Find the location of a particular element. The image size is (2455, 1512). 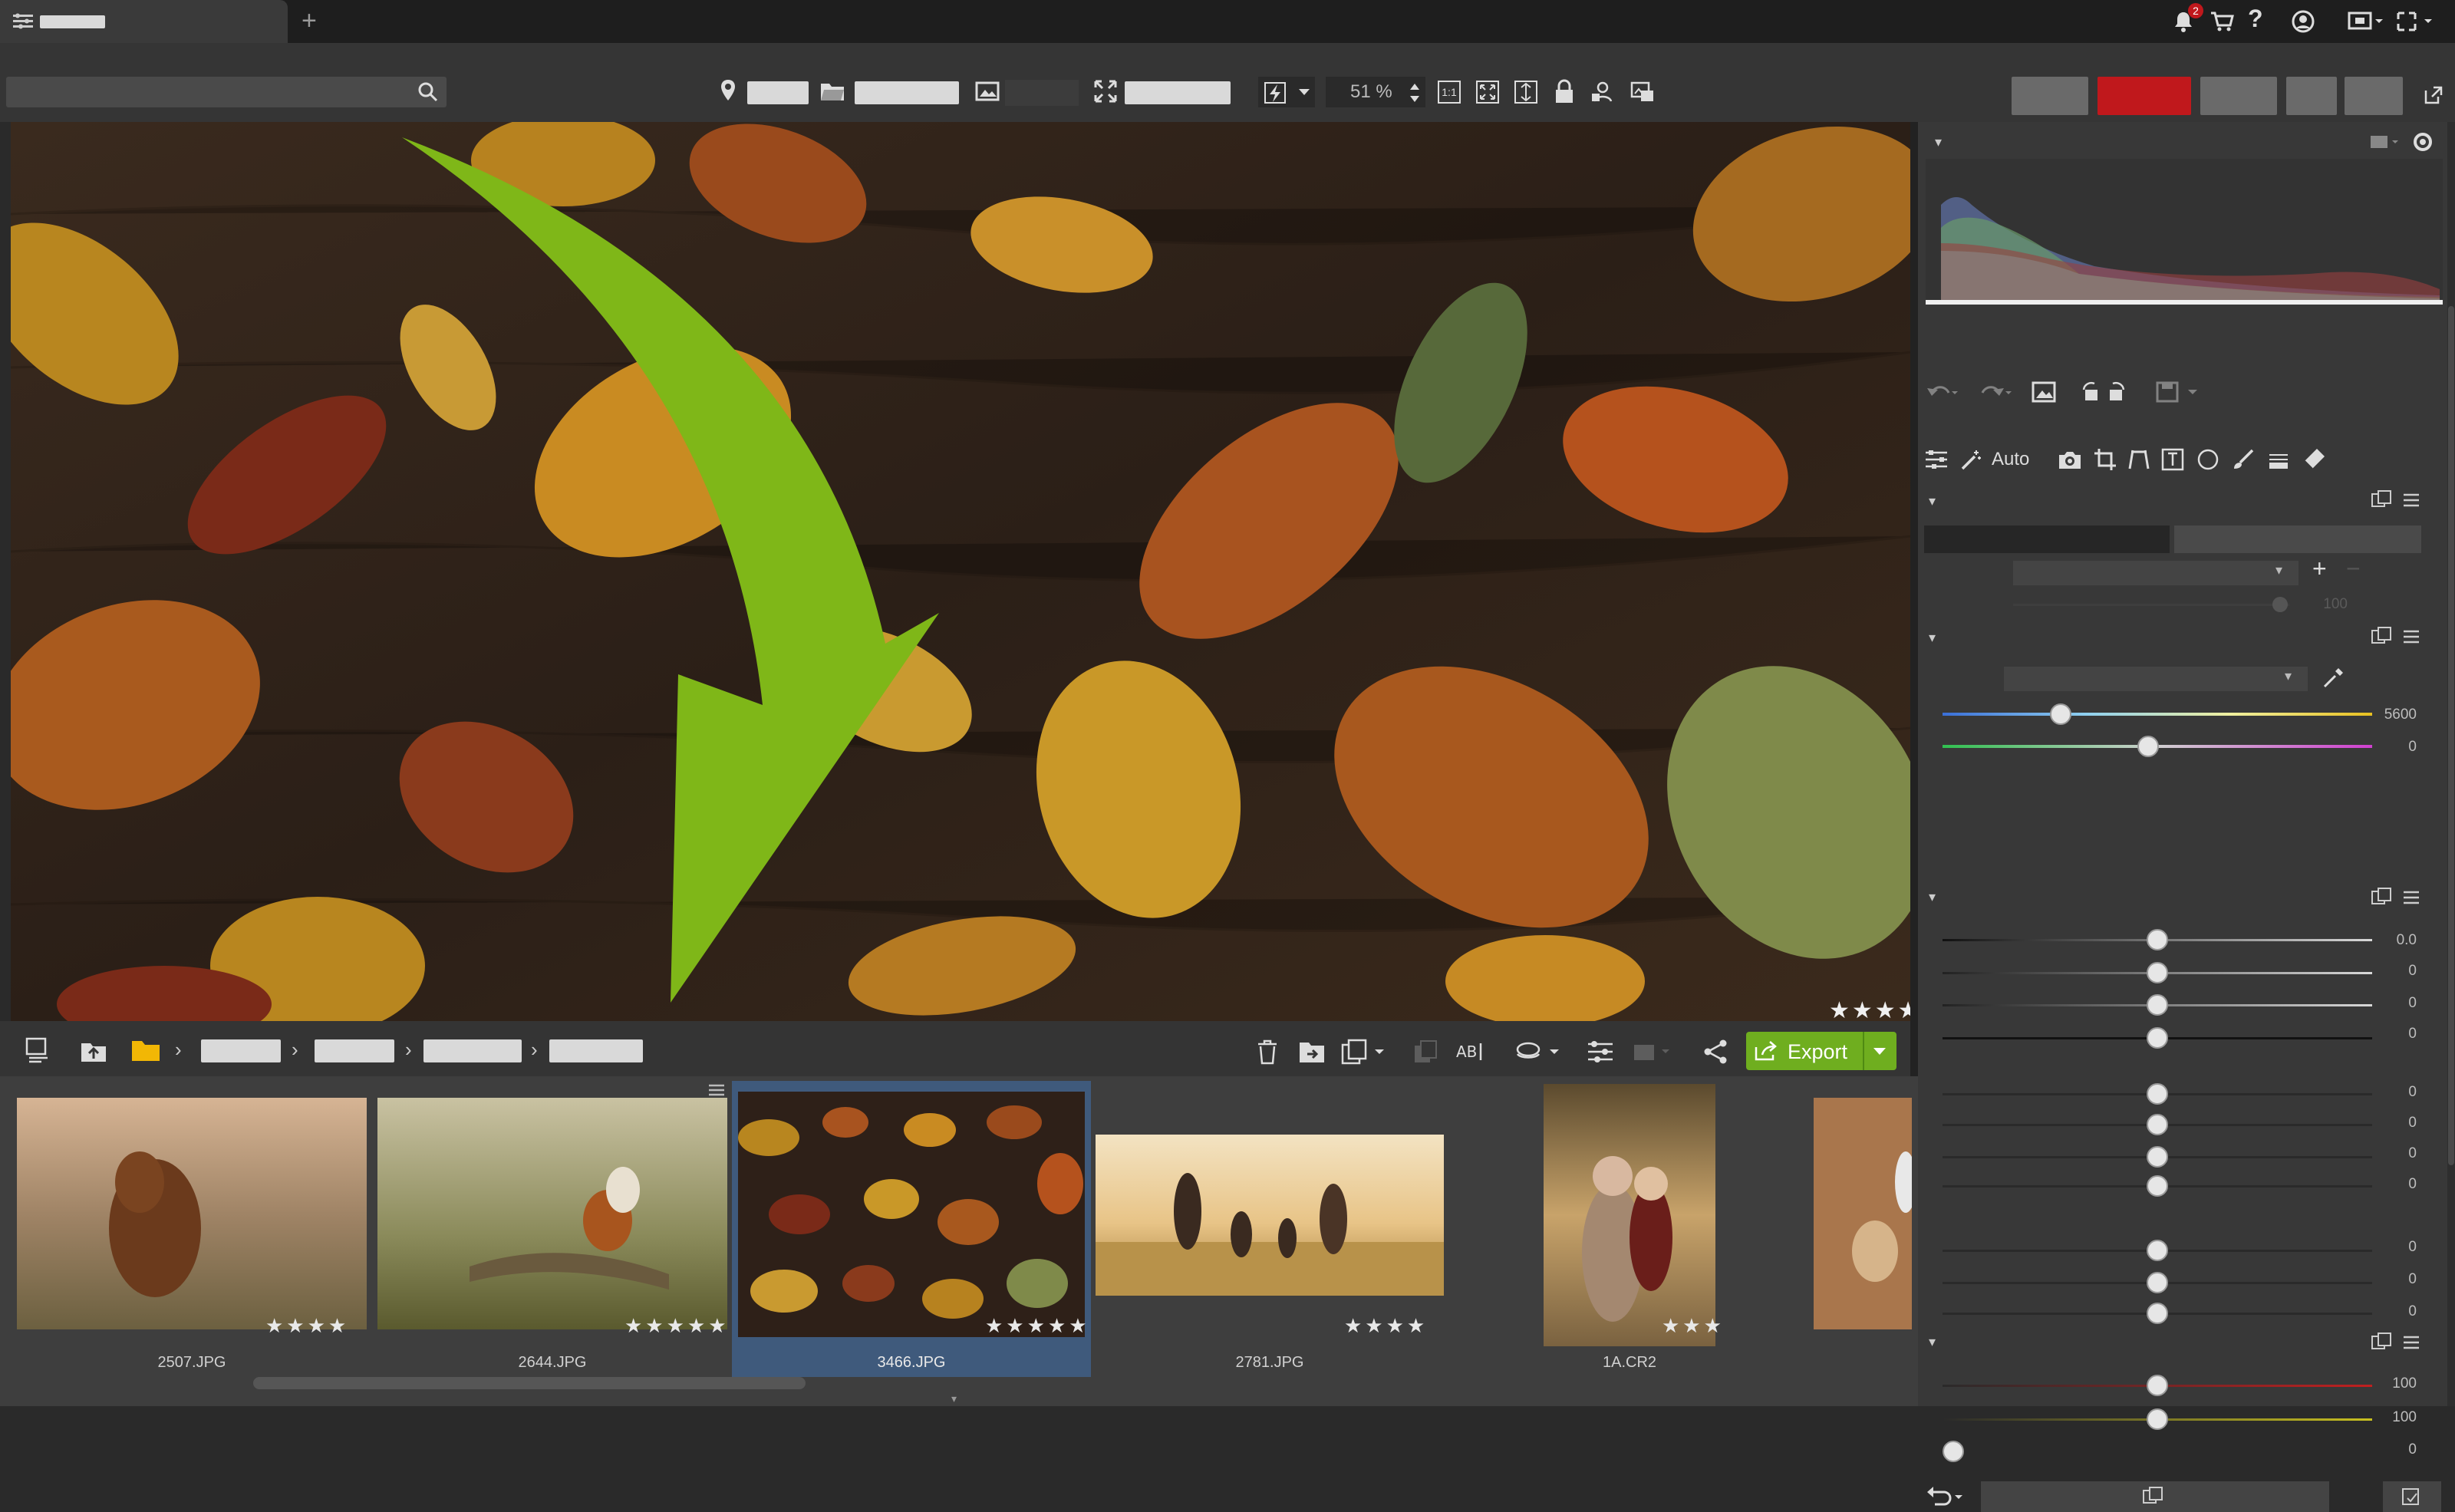

image-icon is located at coordinates (987, 91).